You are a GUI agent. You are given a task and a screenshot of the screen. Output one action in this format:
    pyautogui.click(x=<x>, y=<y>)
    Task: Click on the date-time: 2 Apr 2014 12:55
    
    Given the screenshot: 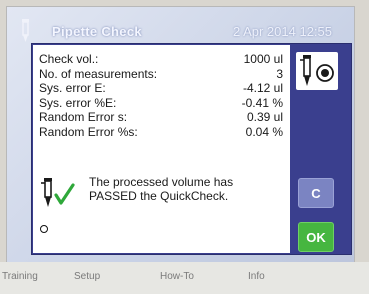 What is the action you would take?
    pyautogui.click(x=282, y=31)
    